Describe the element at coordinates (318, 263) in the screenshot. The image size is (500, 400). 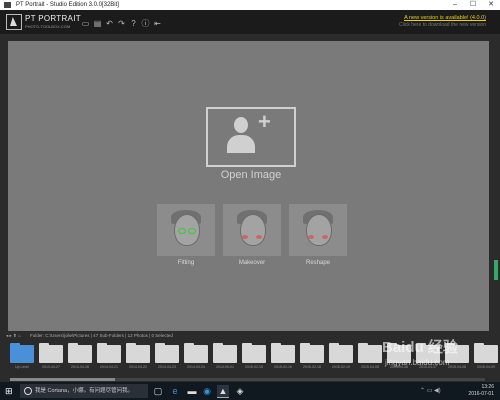
I see `reshape-label: Reshape` at that location.